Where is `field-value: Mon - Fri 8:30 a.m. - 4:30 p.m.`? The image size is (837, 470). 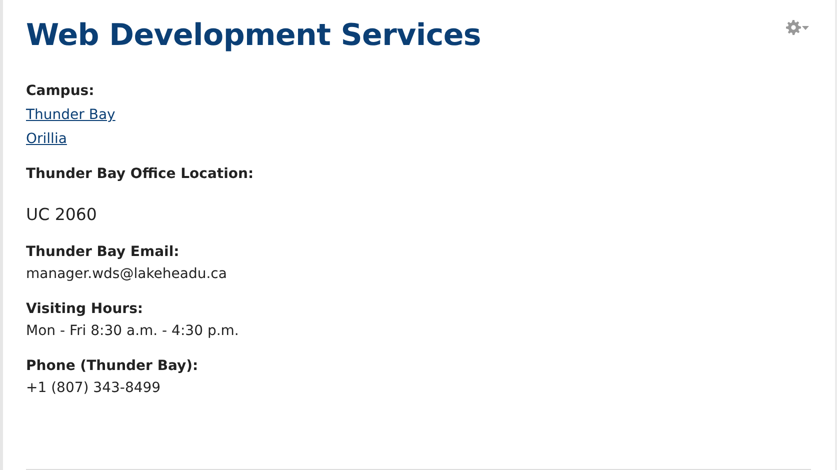 field-value: Mon - Fri 8:30 a.m. - 4:30 p.m. is located at coordinates (132, 331).